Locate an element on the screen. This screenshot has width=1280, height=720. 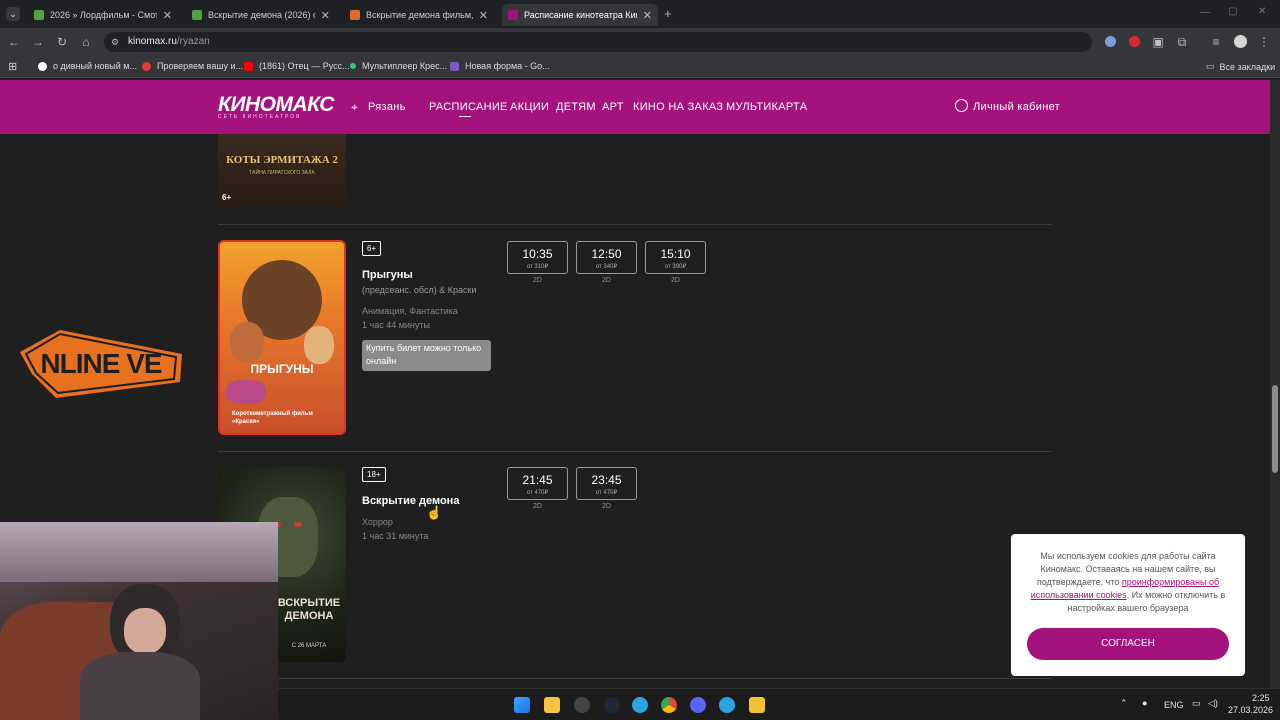
tab-search-icon: ⌄ is located at coordinates (13, 14).